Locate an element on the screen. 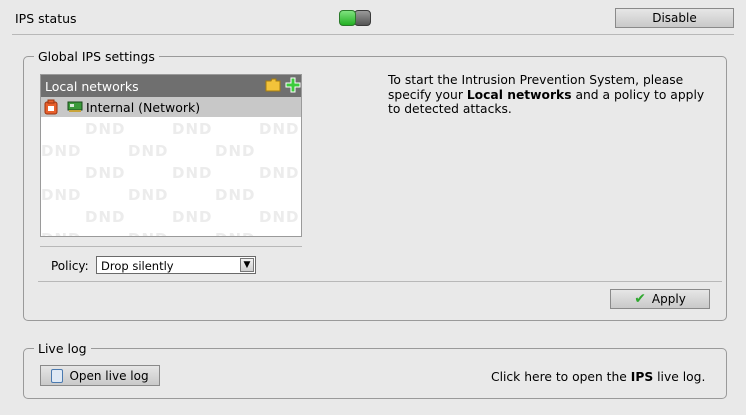  policy-value: Drop silently is located at coordinates (137, 266).